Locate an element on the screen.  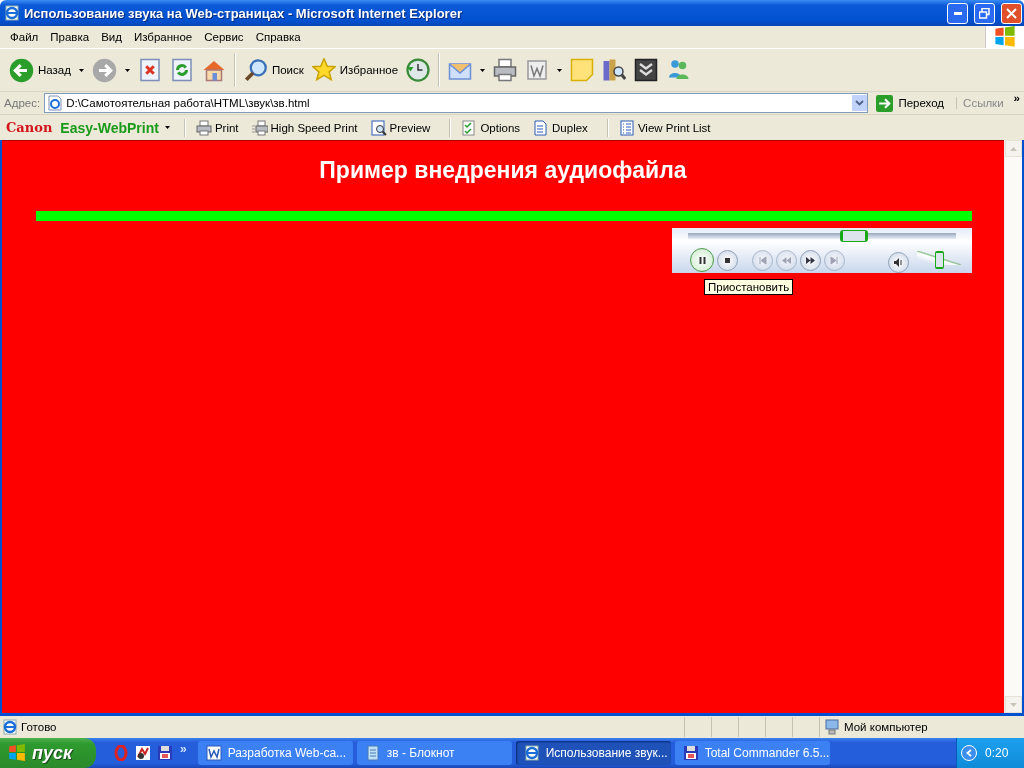
rewind-icon is located at coordinates (786, 260).